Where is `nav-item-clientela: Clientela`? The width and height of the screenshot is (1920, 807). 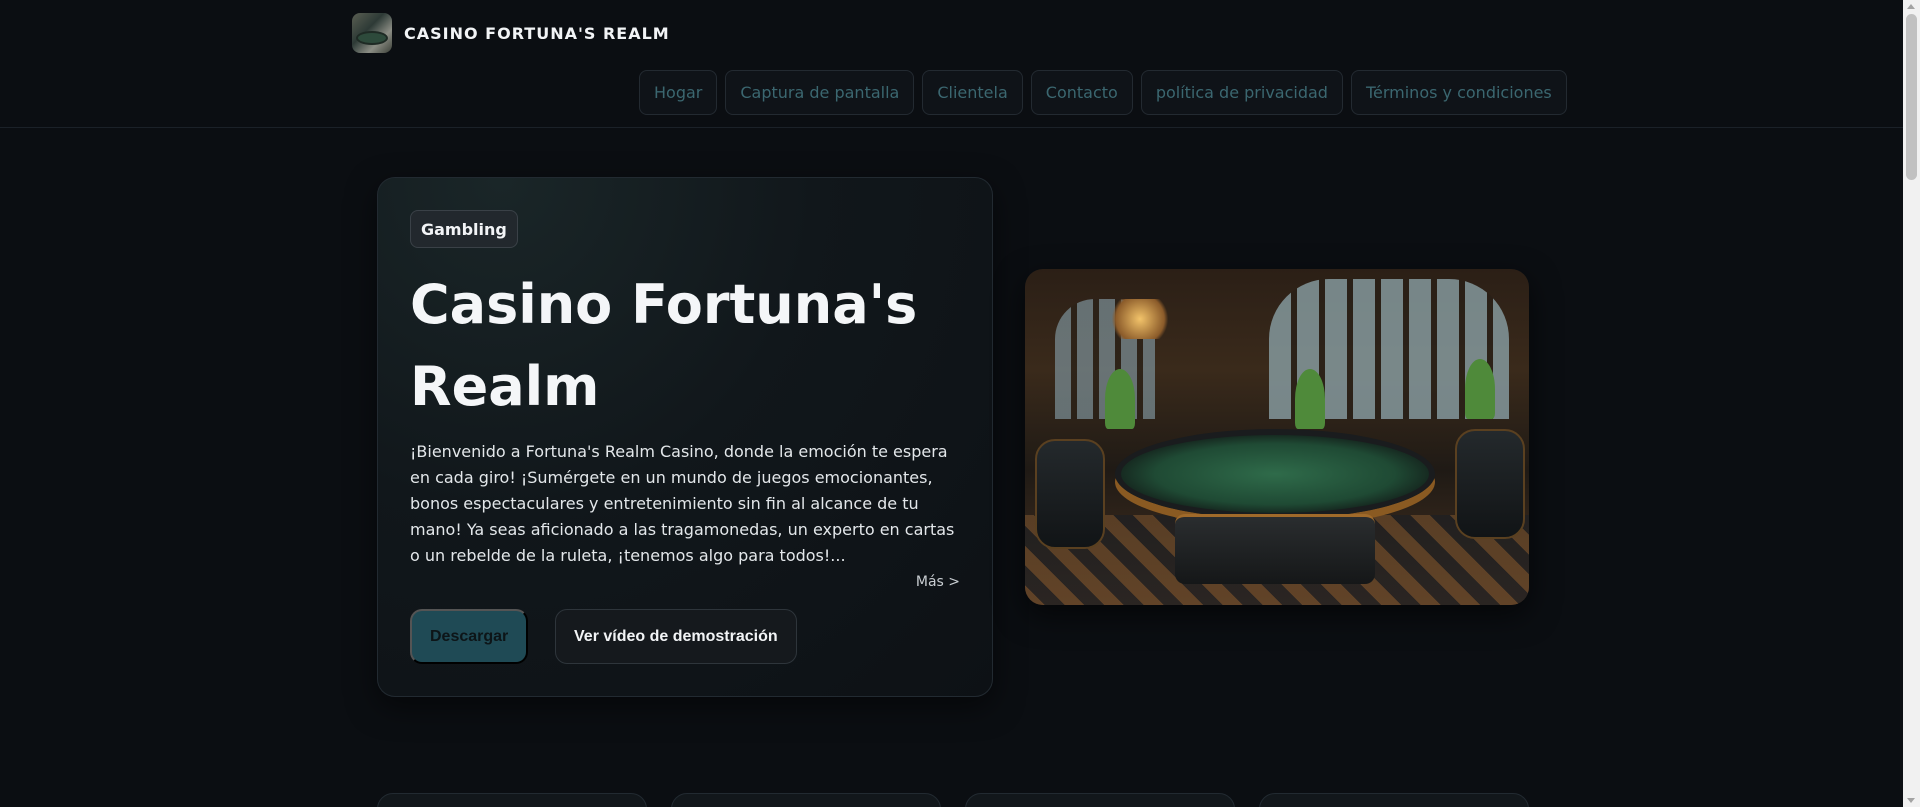 nav-item-clientela: Clientela is located at coordinates (972, 92).